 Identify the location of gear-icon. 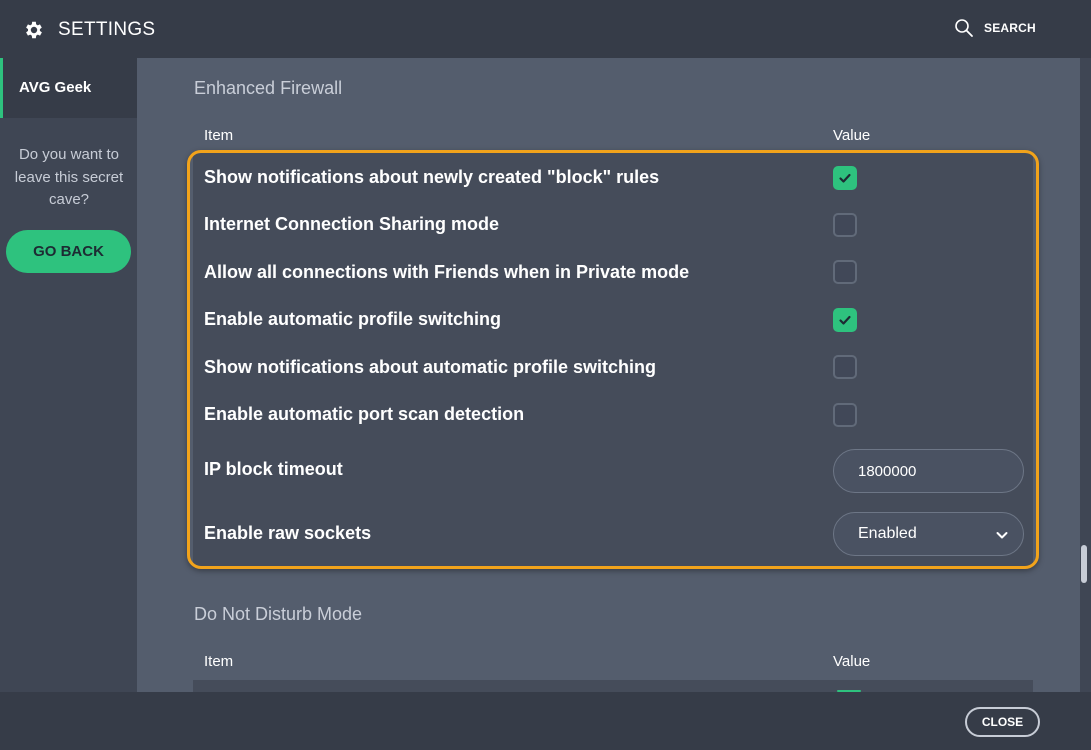
(34, 30).